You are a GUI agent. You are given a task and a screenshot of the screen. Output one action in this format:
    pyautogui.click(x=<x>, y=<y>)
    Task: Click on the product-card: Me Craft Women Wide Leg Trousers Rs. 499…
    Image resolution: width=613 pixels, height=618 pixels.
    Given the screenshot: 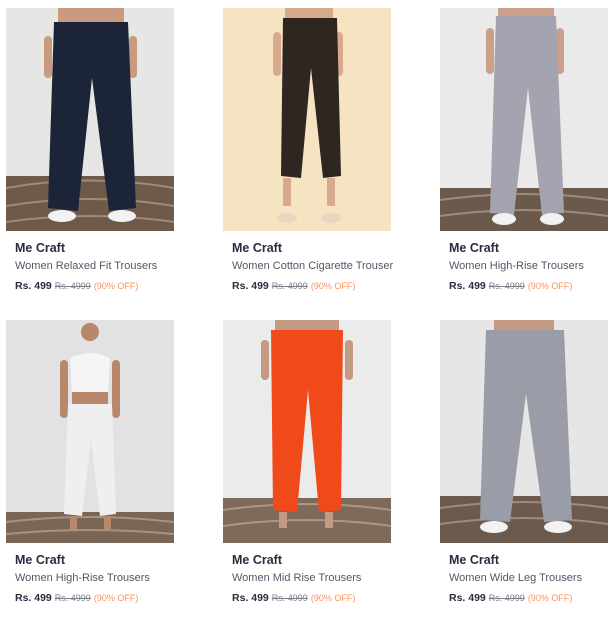 What is the action you would take?
    pyautogui.click(x=524, y=469)
    